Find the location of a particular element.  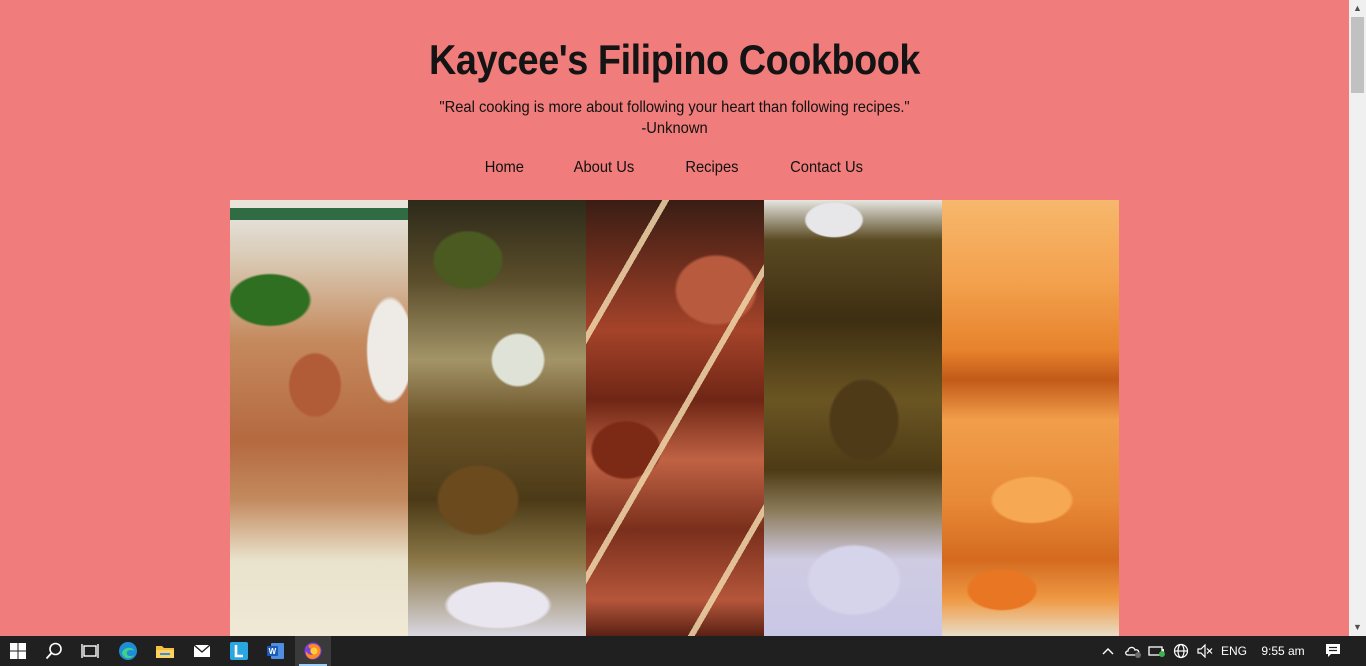

barbecue-skewers-photo is located at coordinates (675, 418).